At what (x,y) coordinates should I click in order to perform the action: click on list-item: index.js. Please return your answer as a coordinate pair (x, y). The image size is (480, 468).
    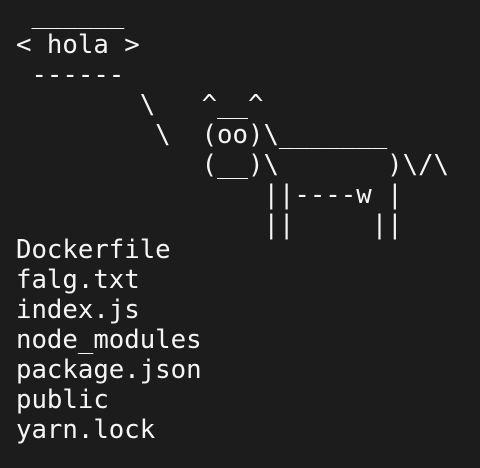
    Looking at the image, I should click on (78, 310).